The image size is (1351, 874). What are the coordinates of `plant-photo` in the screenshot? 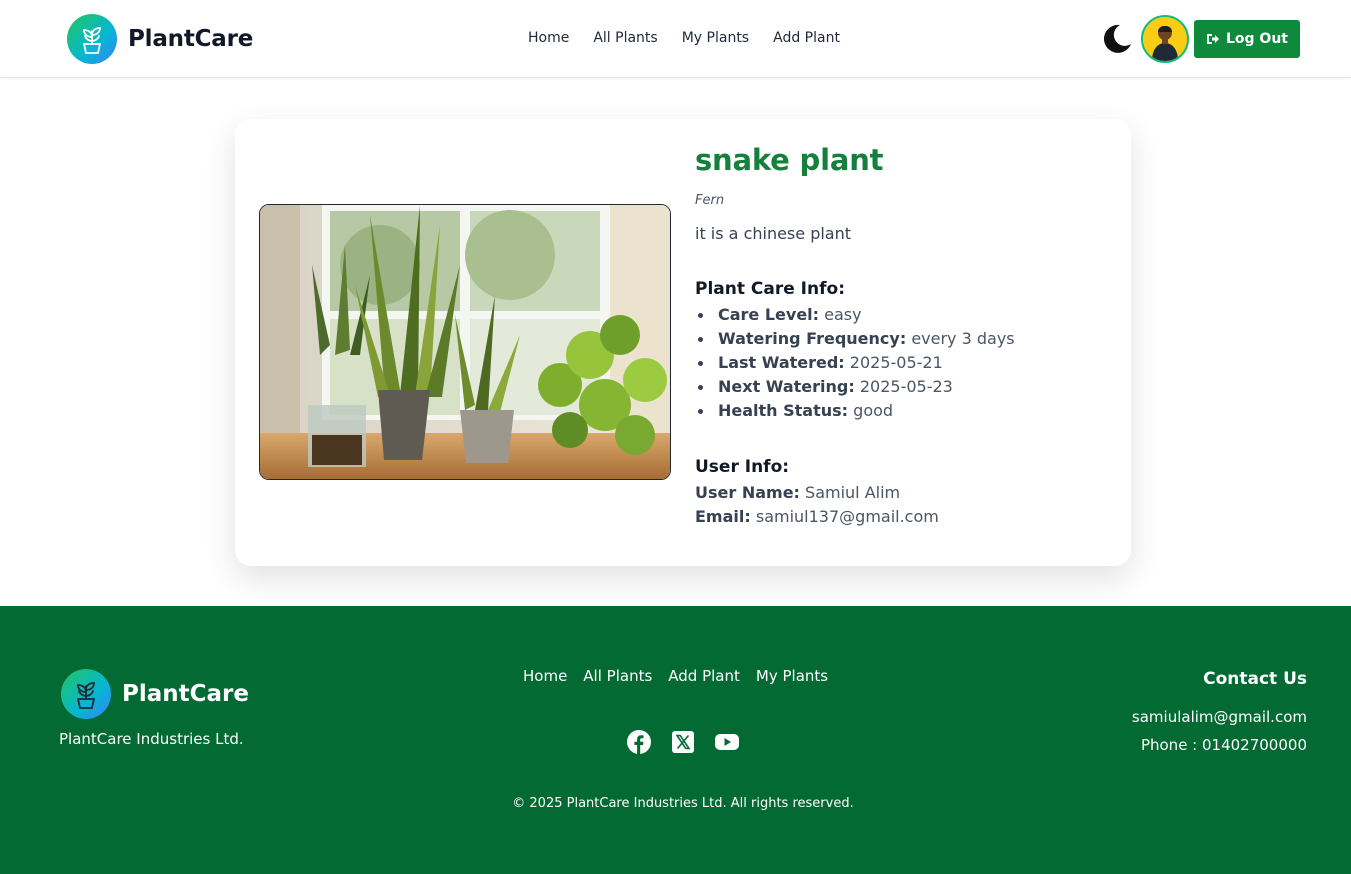 It's located at (465, 342).